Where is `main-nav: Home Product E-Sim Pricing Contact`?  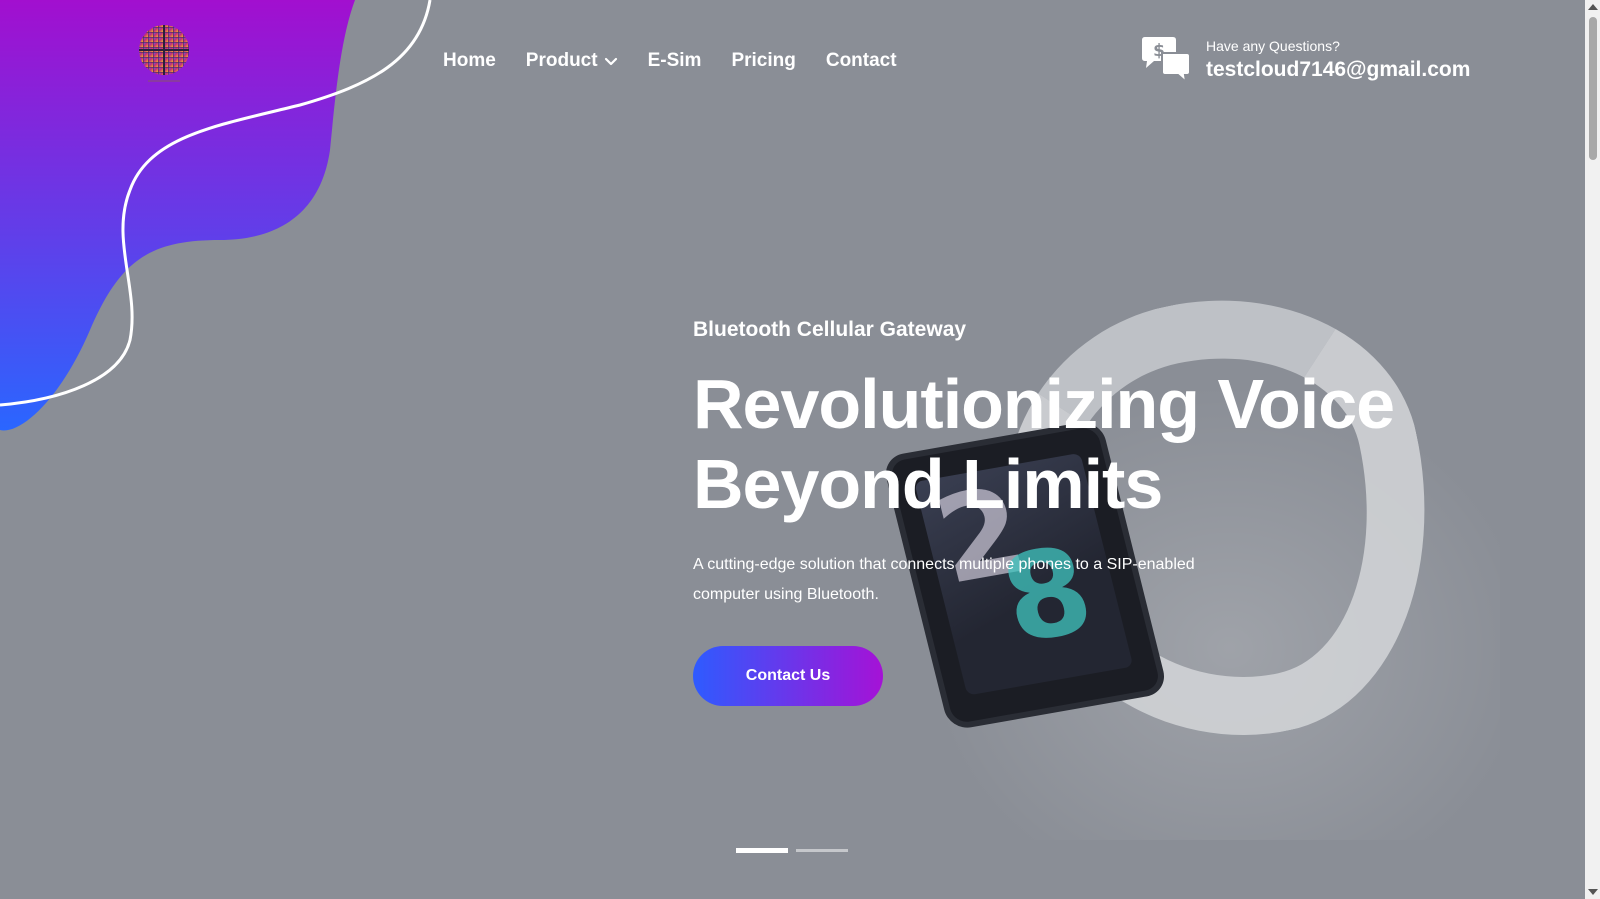
main-nav: Home Product E-Sim Pricing Contact is located at coordinates (670, 61).